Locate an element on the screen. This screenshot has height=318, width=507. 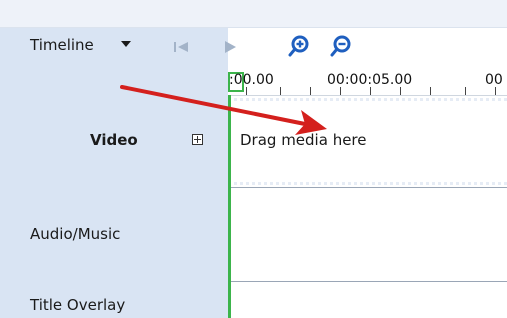
timeline-label: Timeline is located at coordinates (62, 45).